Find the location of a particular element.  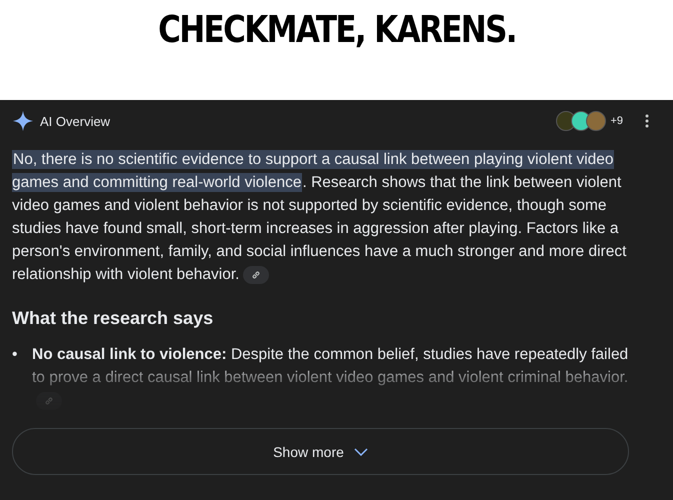

section-heading: What the research says is located at coordinates (113, 318).